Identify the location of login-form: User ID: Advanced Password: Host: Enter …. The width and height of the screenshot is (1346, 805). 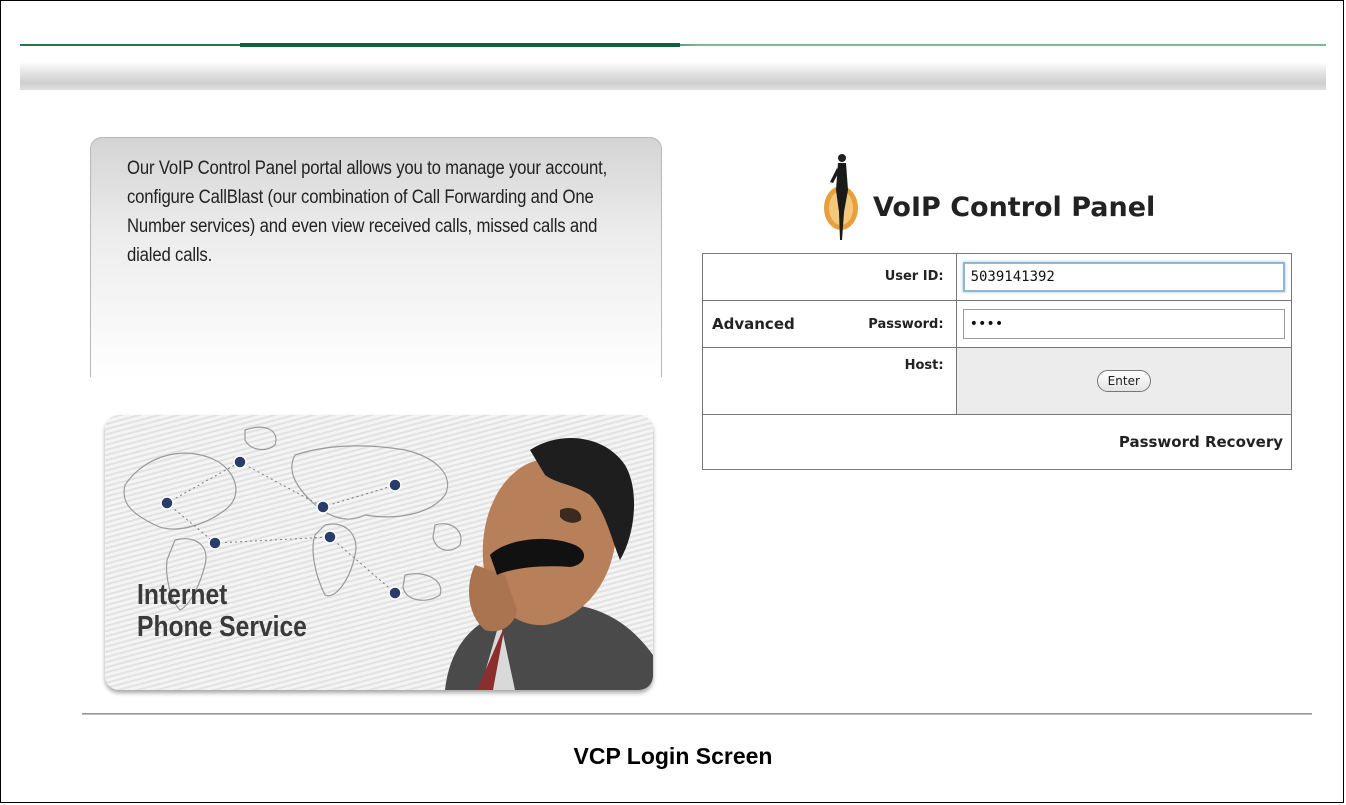
(997, 361).